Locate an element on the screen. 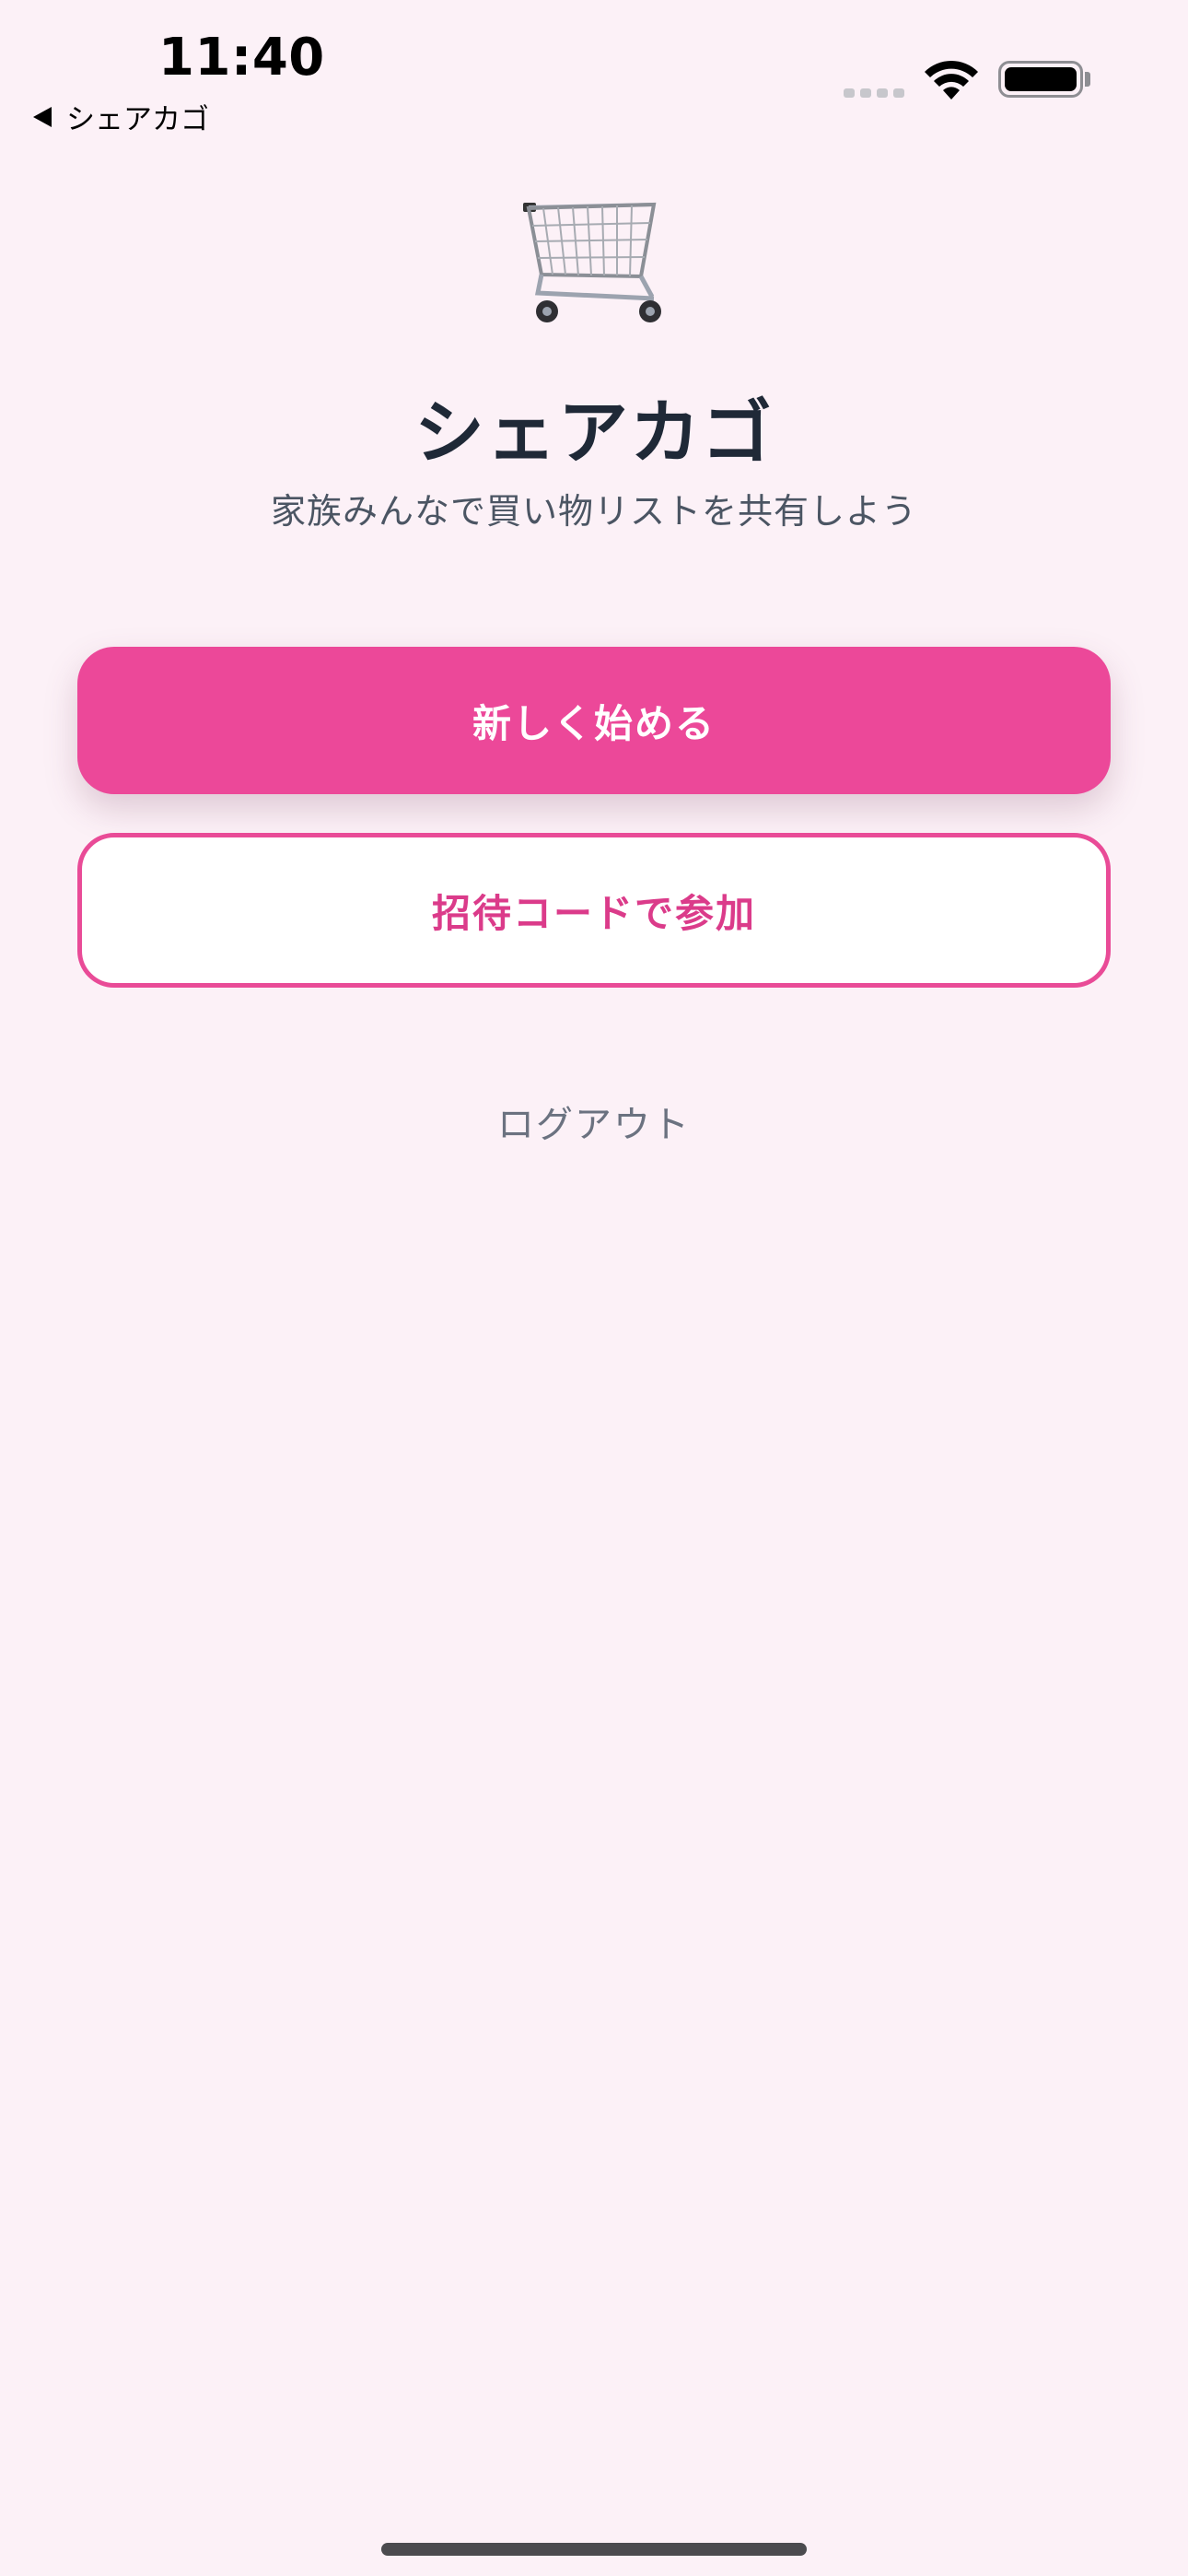  back-arrow-icon is located at coordinates (42, 116).